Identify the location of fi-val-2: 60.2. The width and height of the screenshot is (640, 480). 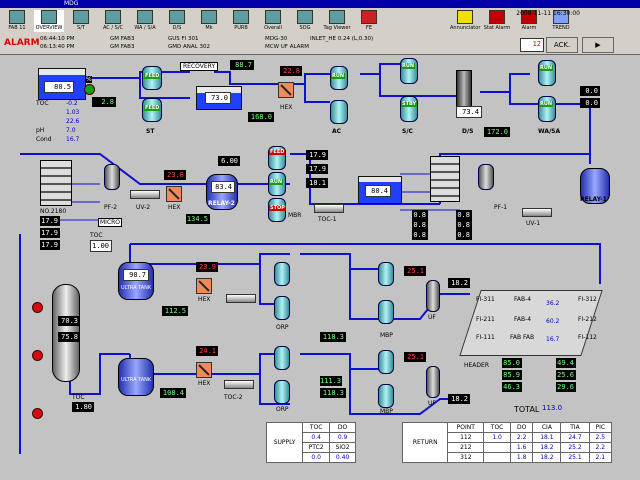
(553, 321).